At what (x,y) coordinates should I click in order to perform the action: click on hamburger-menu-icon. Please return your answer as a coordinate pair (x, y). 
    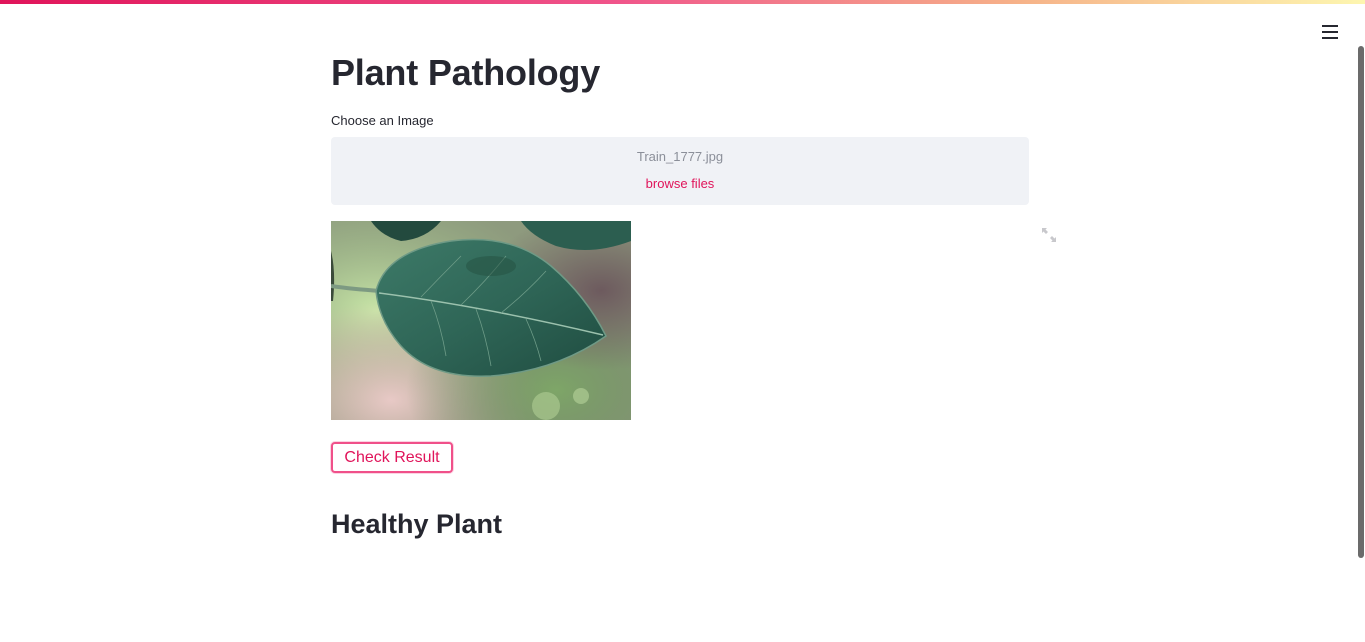
    Looking at the image, I should click on (1330, 32).